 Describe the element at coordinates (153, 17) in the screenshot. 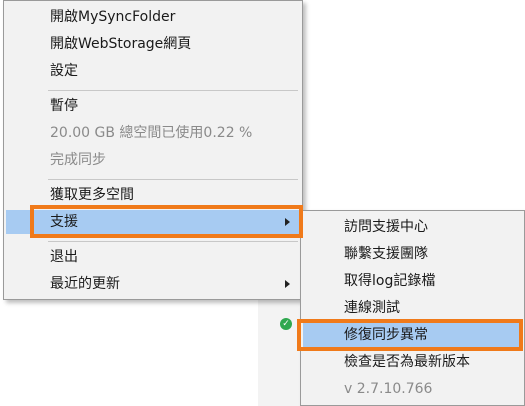

I see `menu-item-open-mysyncfolder: 開啟MySyncFolder` at that location.